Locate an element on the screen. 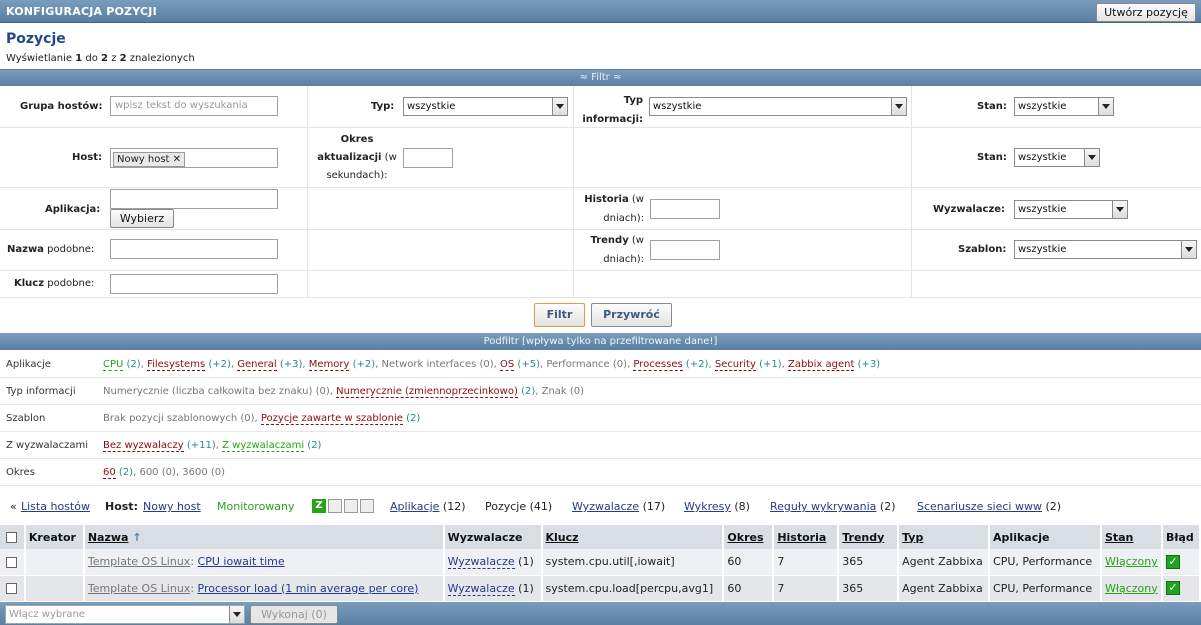  select-app-button: Wybierz is located at coordinates (142, 218).